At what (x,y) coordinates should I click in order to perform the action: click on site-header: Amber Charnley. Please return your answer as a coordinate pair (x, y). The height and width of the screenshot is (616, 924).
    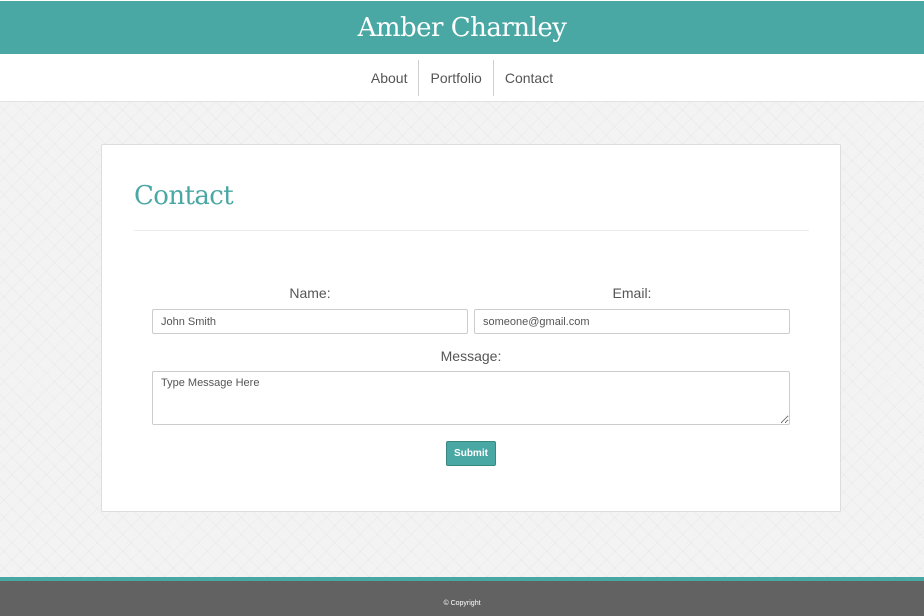
    Looking at the image, I should click on (462, 27).